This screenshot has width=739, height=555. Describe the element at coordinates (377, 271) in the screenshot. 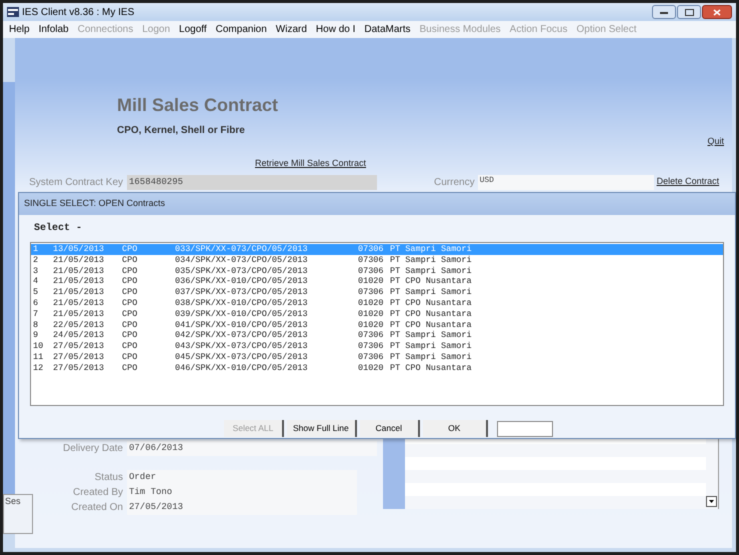

I see `contract-row: 3 21/05/2013 CPO 035/SPK/XX-073/CPO/05/2013 07306 PT Sampri Samori` at that location.